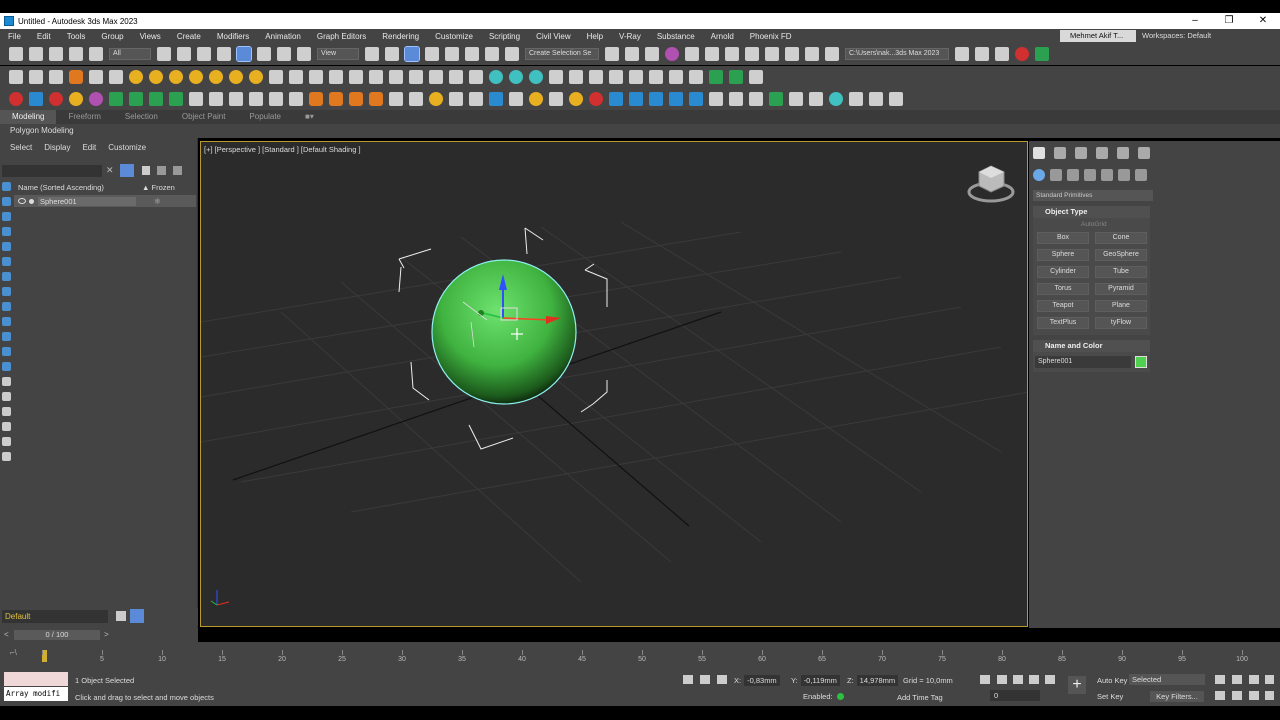 The image size is (1280, 720). What do you see at coordinates (1050, 679) in the screenshot?
I see `go-to-end-icon` at bounding box center [1050, 679].